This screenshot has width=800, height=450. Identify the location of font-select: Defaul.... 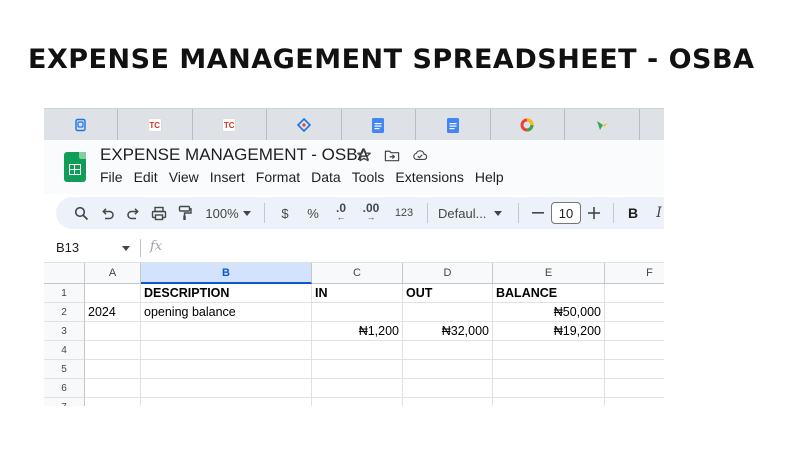
(473, 213).